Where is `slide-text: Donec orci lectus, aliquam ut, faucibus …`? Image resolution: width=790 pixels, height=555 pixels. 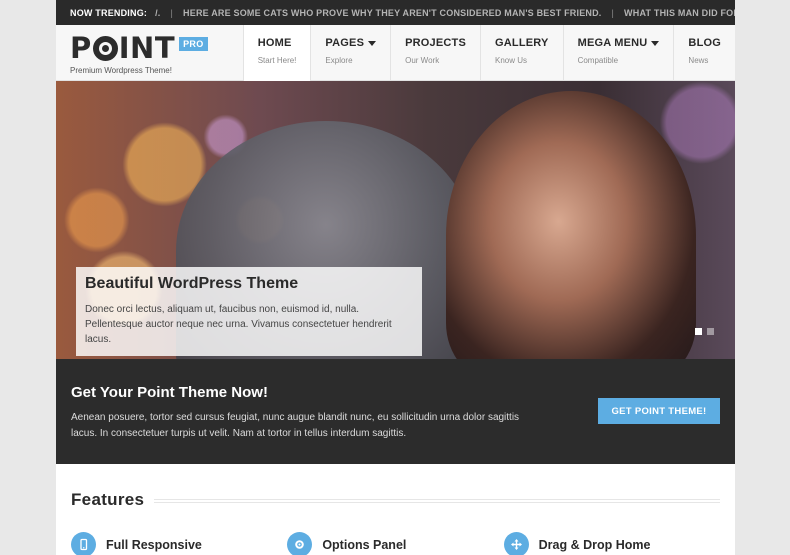
slide-text: Donec orci lectus, aliquam ut, faucibus … is located at coordinates (238, 324).